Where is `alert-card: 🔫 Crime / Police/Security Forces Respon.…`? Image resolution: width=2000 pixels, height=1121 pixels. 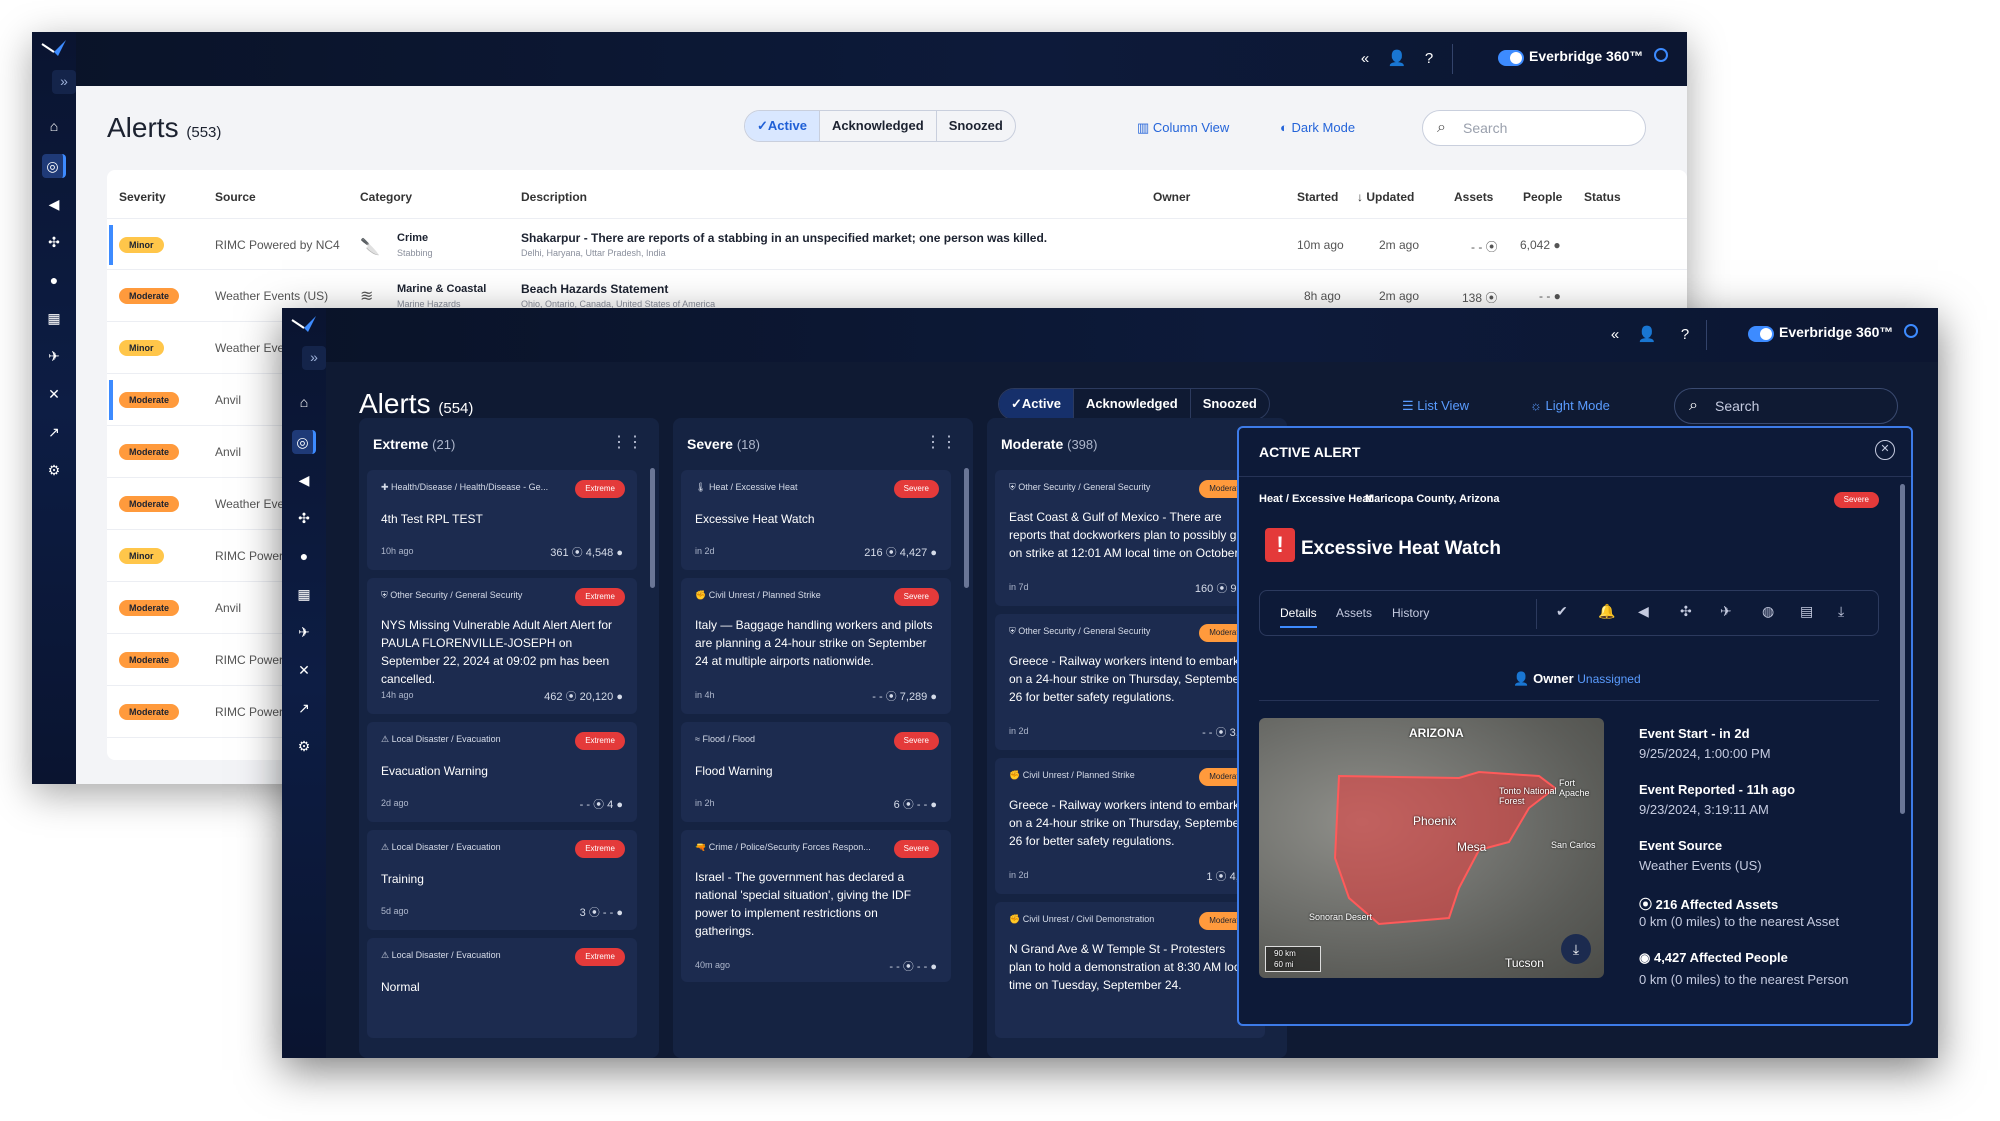 alert-card: 🔫 Crime / Police/Security Forces Respon.… is located at coordinates (816, 906).